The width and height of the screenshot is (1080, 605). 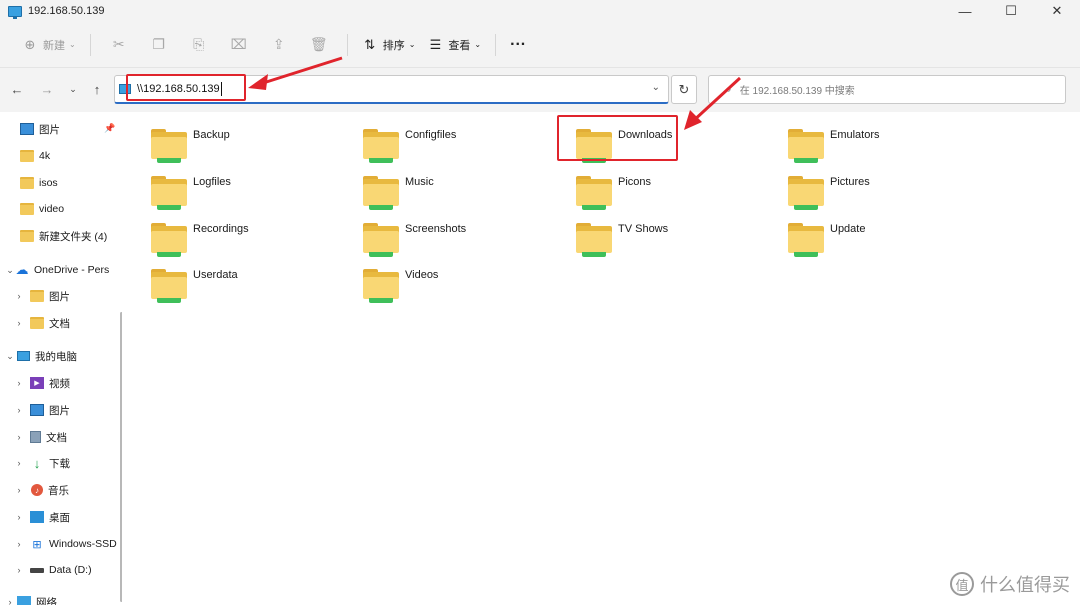 What do you see at coordinates (713, 103) in the screenshot?
I see `arrow-to-downloads` at bounding box center [713, 103].